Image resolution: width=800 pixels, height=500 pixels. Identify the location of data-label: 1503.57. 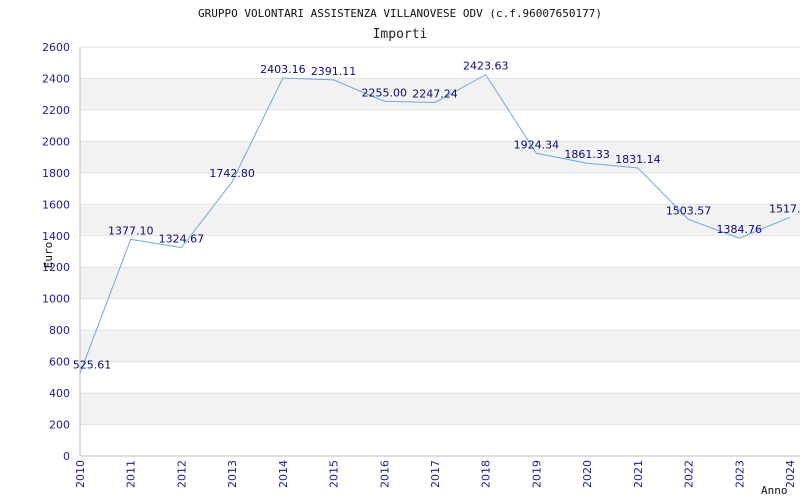
(689, 210).